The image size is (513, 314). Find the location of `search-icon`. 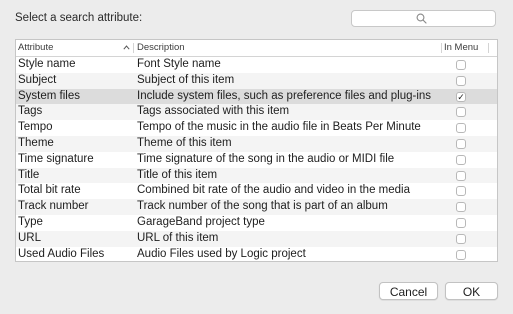

search-icon is located at coordinates (421, 18).